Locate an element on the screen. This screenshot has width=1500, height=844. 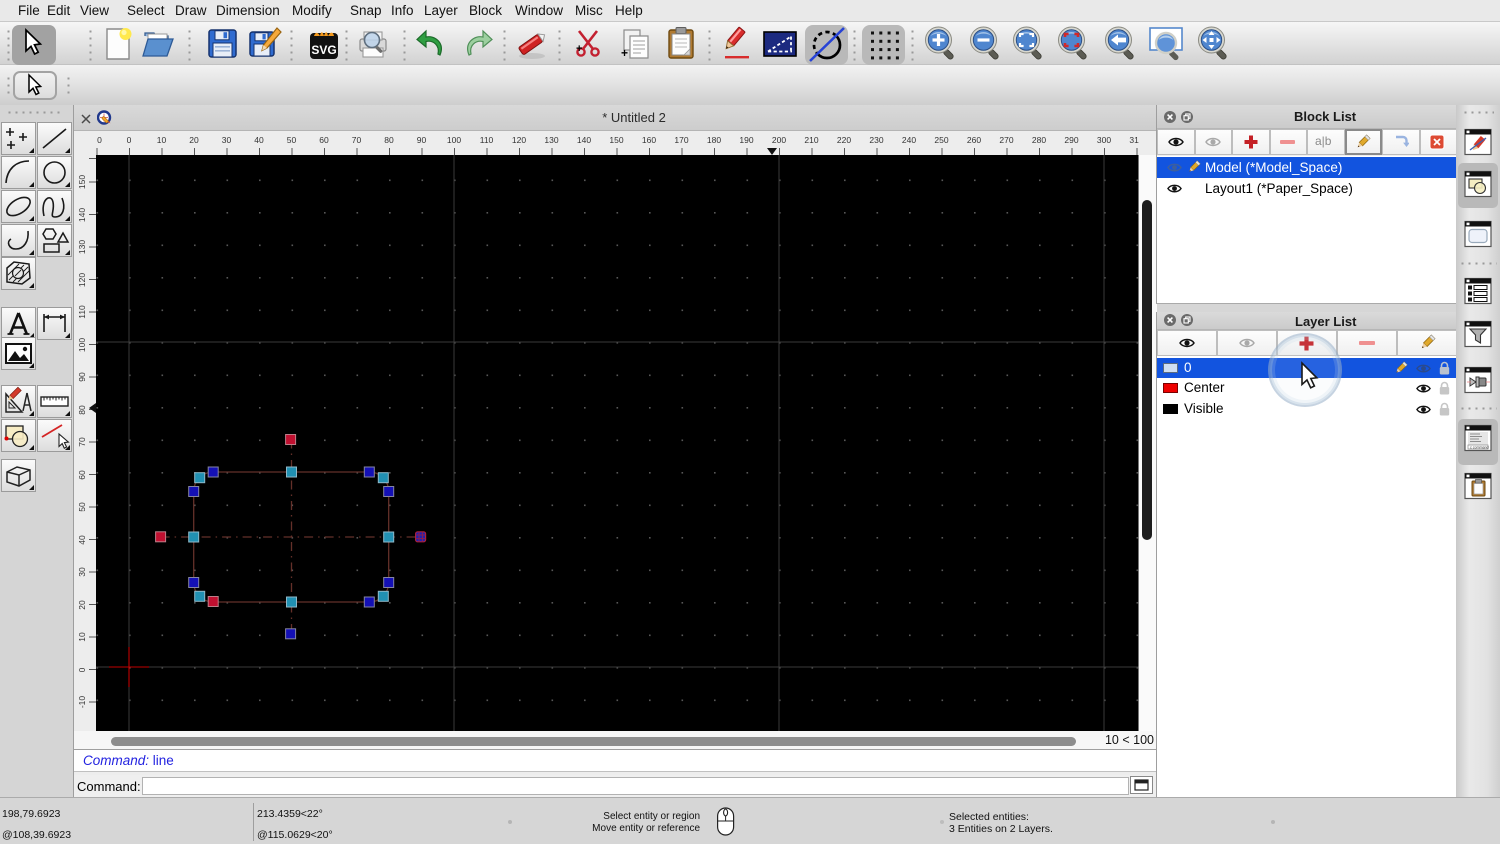
svg-text: SVG is located at coordinates (323, 50).